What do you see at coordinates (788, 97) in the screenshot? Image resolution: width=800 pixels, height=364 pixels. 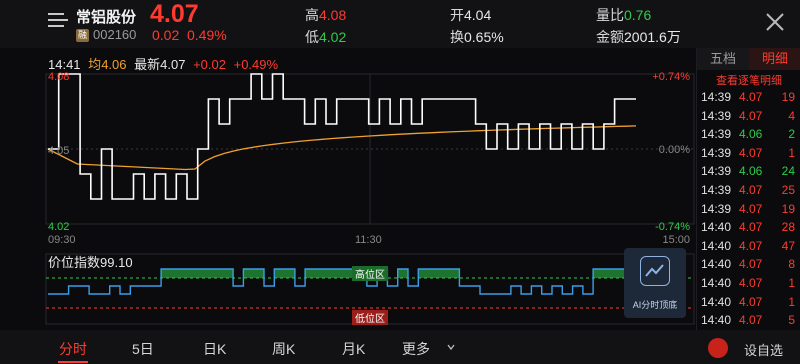 I see `trade-volume: 19` at bounding box center [788, 97].